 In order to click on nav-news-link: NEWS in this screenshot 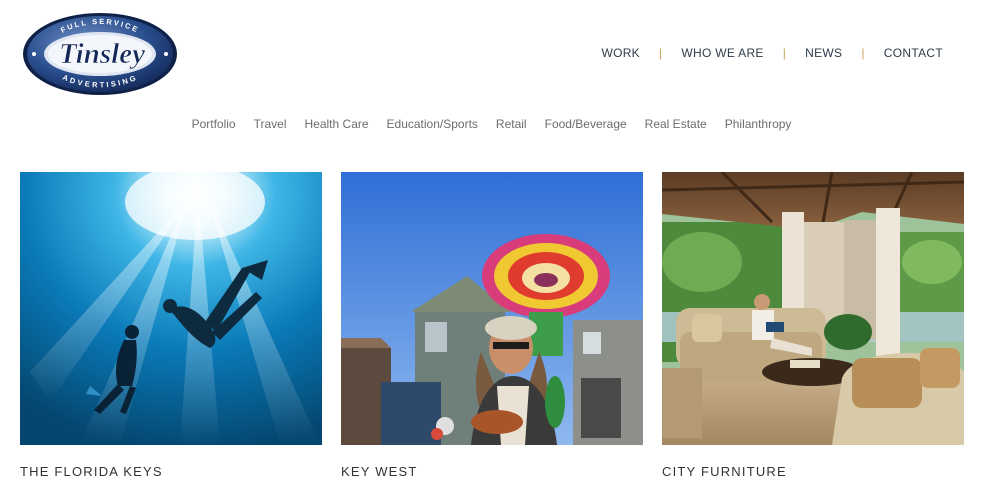, I will do `click(823, 53)`.